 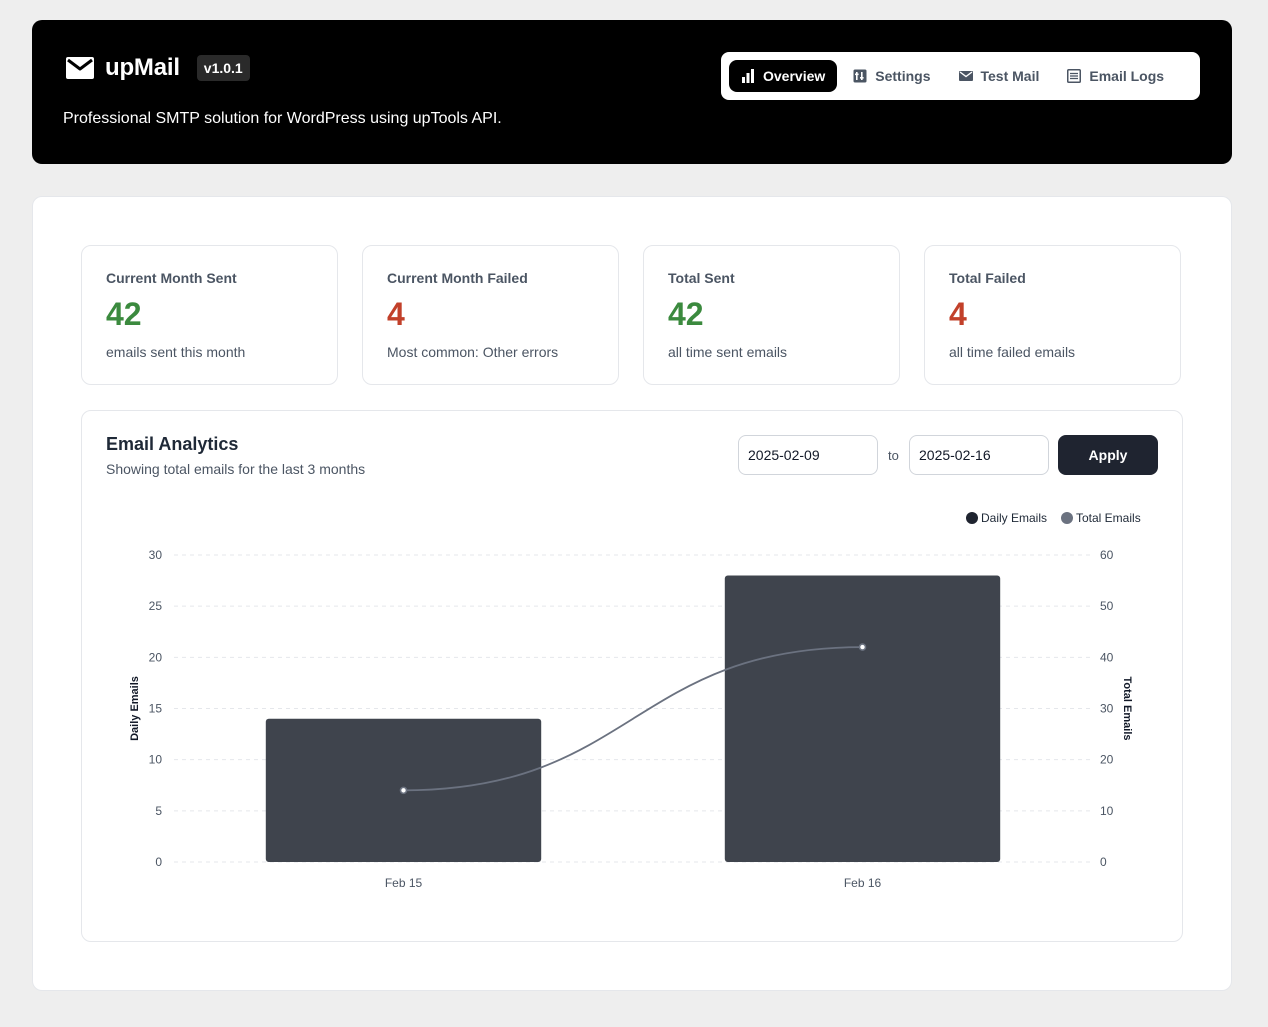 What do you see at coordinates (158, 862) in the screenshot?
I see `y-tick-label: 0` at bounding box center [158, 862].